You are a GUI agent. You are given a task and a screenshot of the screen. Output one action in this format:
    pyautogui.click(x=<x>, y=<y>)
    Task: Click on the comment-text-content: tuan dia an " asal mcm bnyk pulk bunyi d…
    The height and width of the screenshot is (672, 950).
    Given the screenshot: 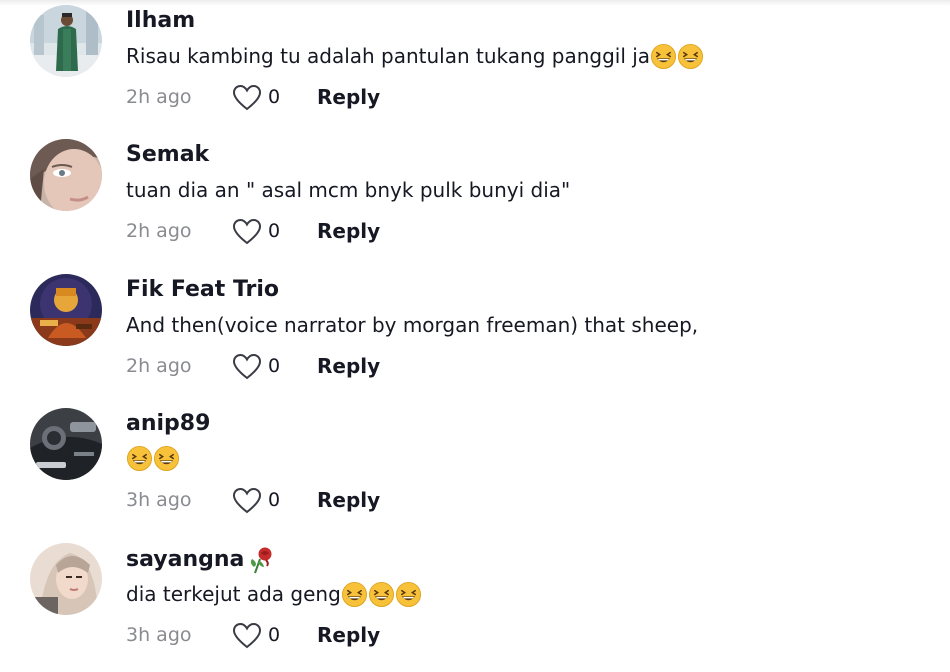 What is the action you would take?
    pyautogui.click(x=348, y=190)
    